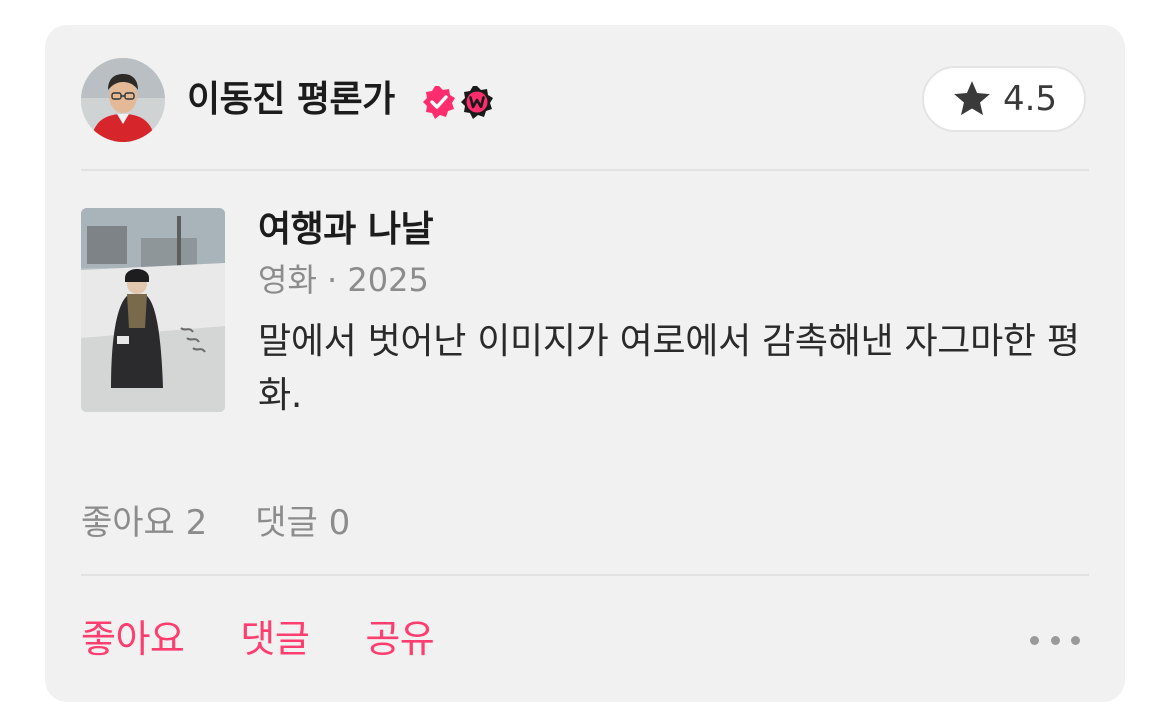 This screenshot has width=1170, height=728. Describe the element at coordinates (291, 100) in the screenshot. I see `author-name: 이동진 평론가` at that location.